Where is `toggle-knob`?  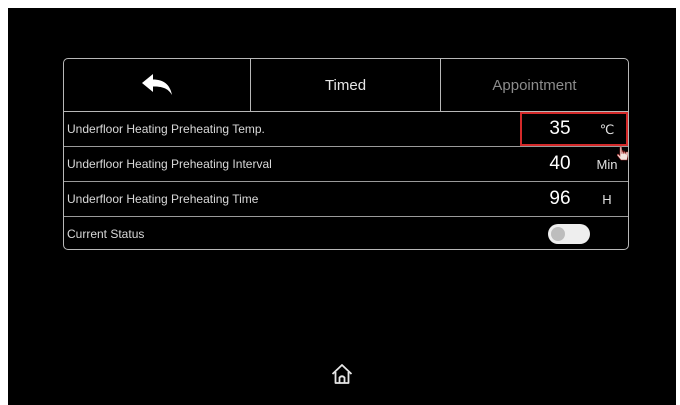 toggle-knob is located at coordinates (558, 234).